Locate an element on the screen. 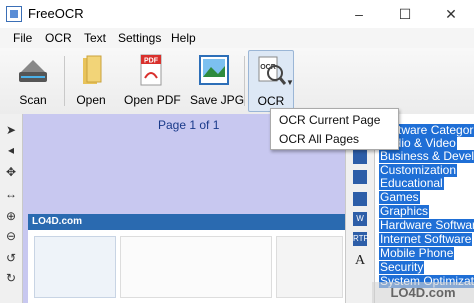 Image resolution: width=474 pixels, height=303 pixels. title-bar: FreeOCR – ☐ ✕ is located at coordinates (237, 14).